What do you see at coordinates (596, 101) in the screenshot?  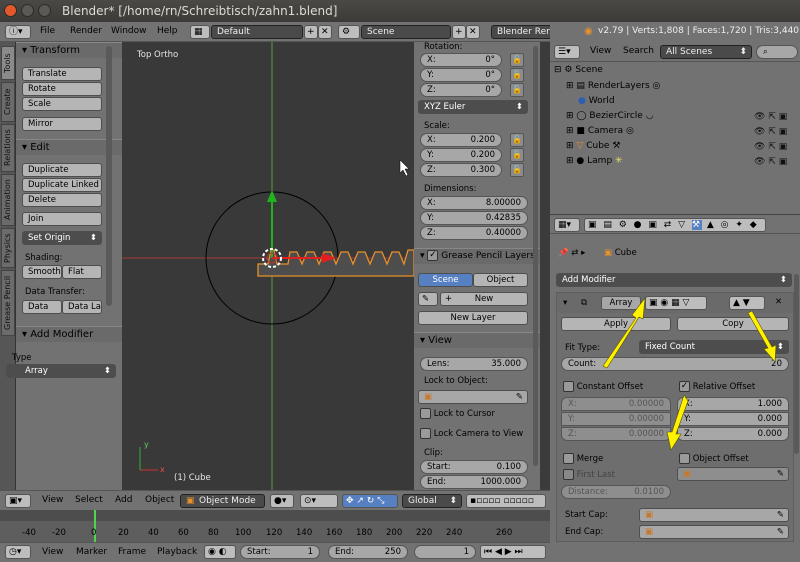 I see `outliner-item-world: ● World` at bounding box center [596, 101].